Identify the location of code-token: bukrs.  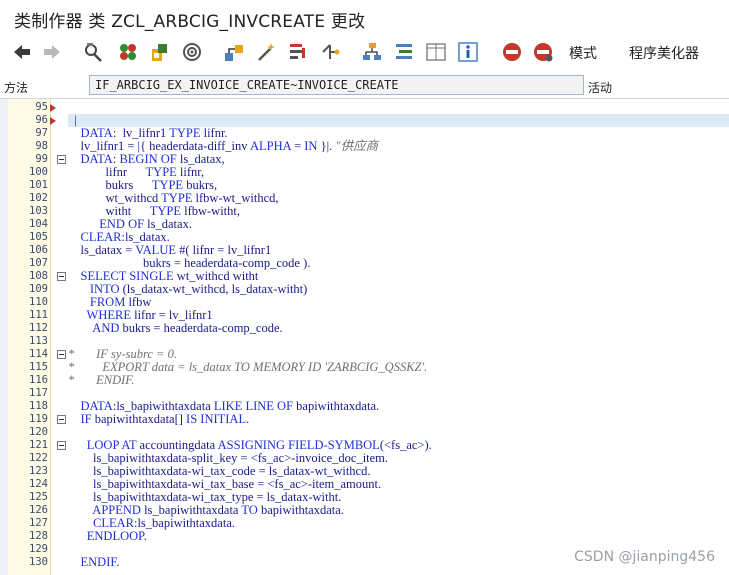
(110, 185).